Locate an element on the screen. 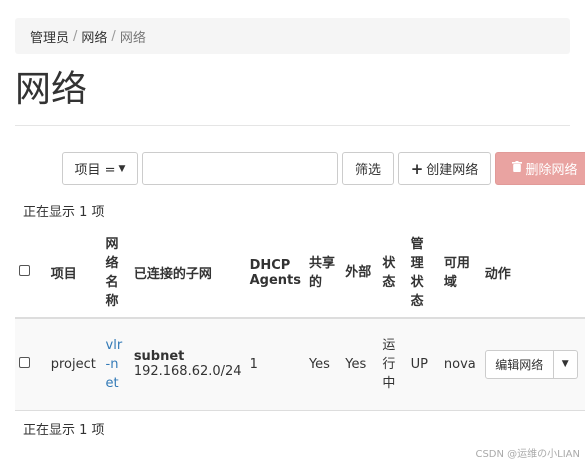  row-checkbox is located at coordinates (24, 362).